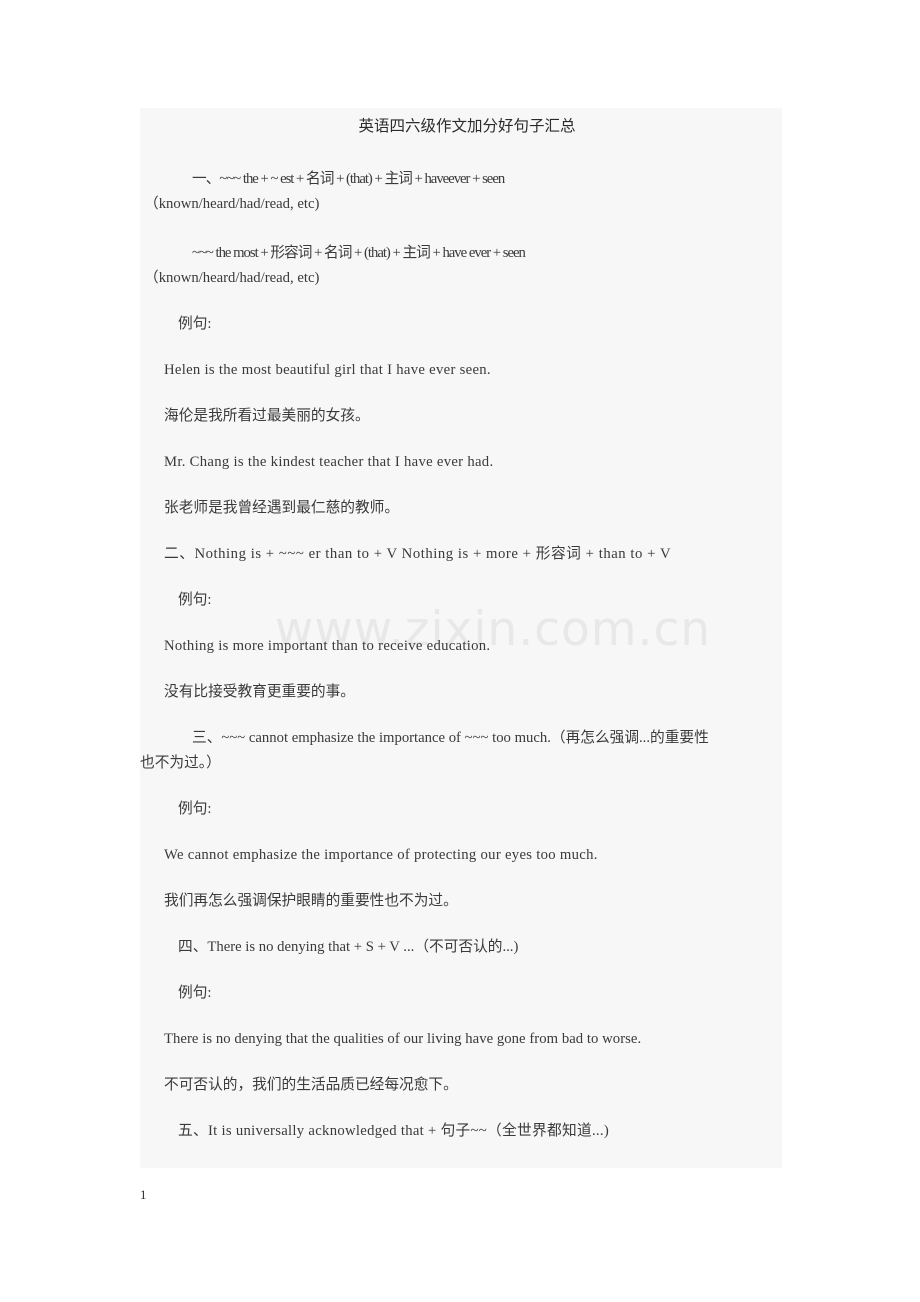 The width and height of the screenshot is (920, 1302). Describe the element at coordinates (311, 1085) in the screenshot. I see `section-4-example-zh: 不可否认的，我们的生活品质已经每况愈下。` at that location.